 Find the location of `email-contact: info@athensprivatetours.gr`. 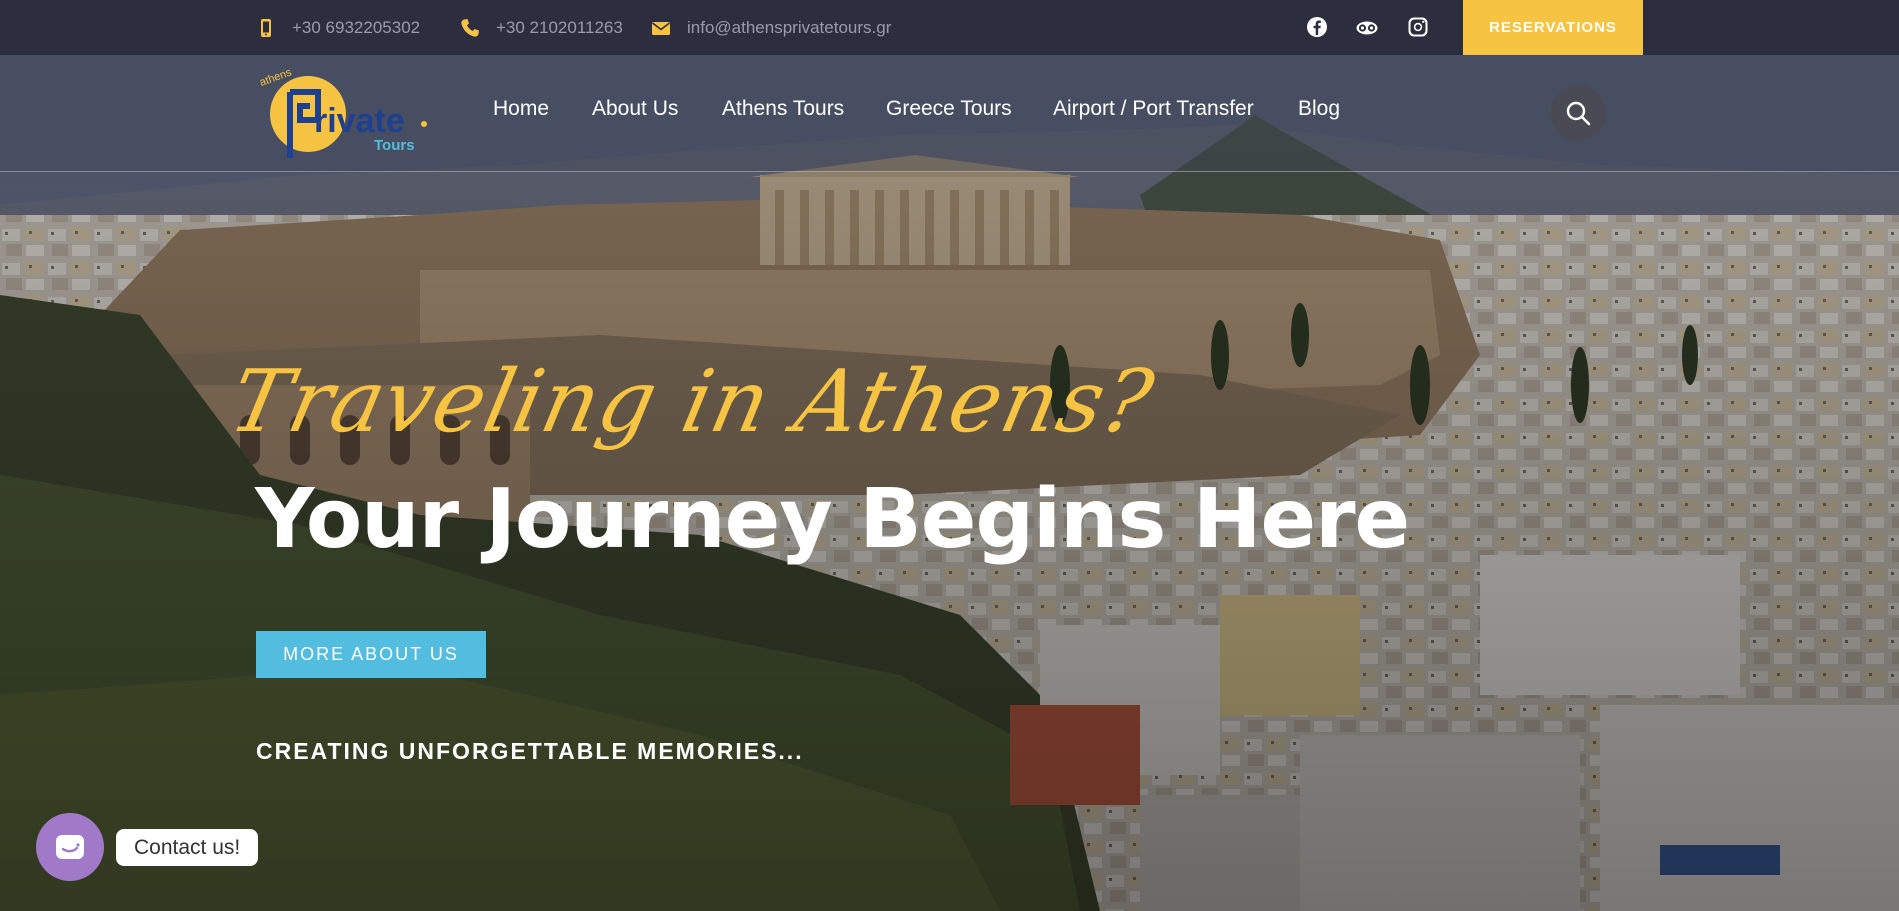

email-contact: info@athensprivatetours.gr is located at coordinates (771, 27).